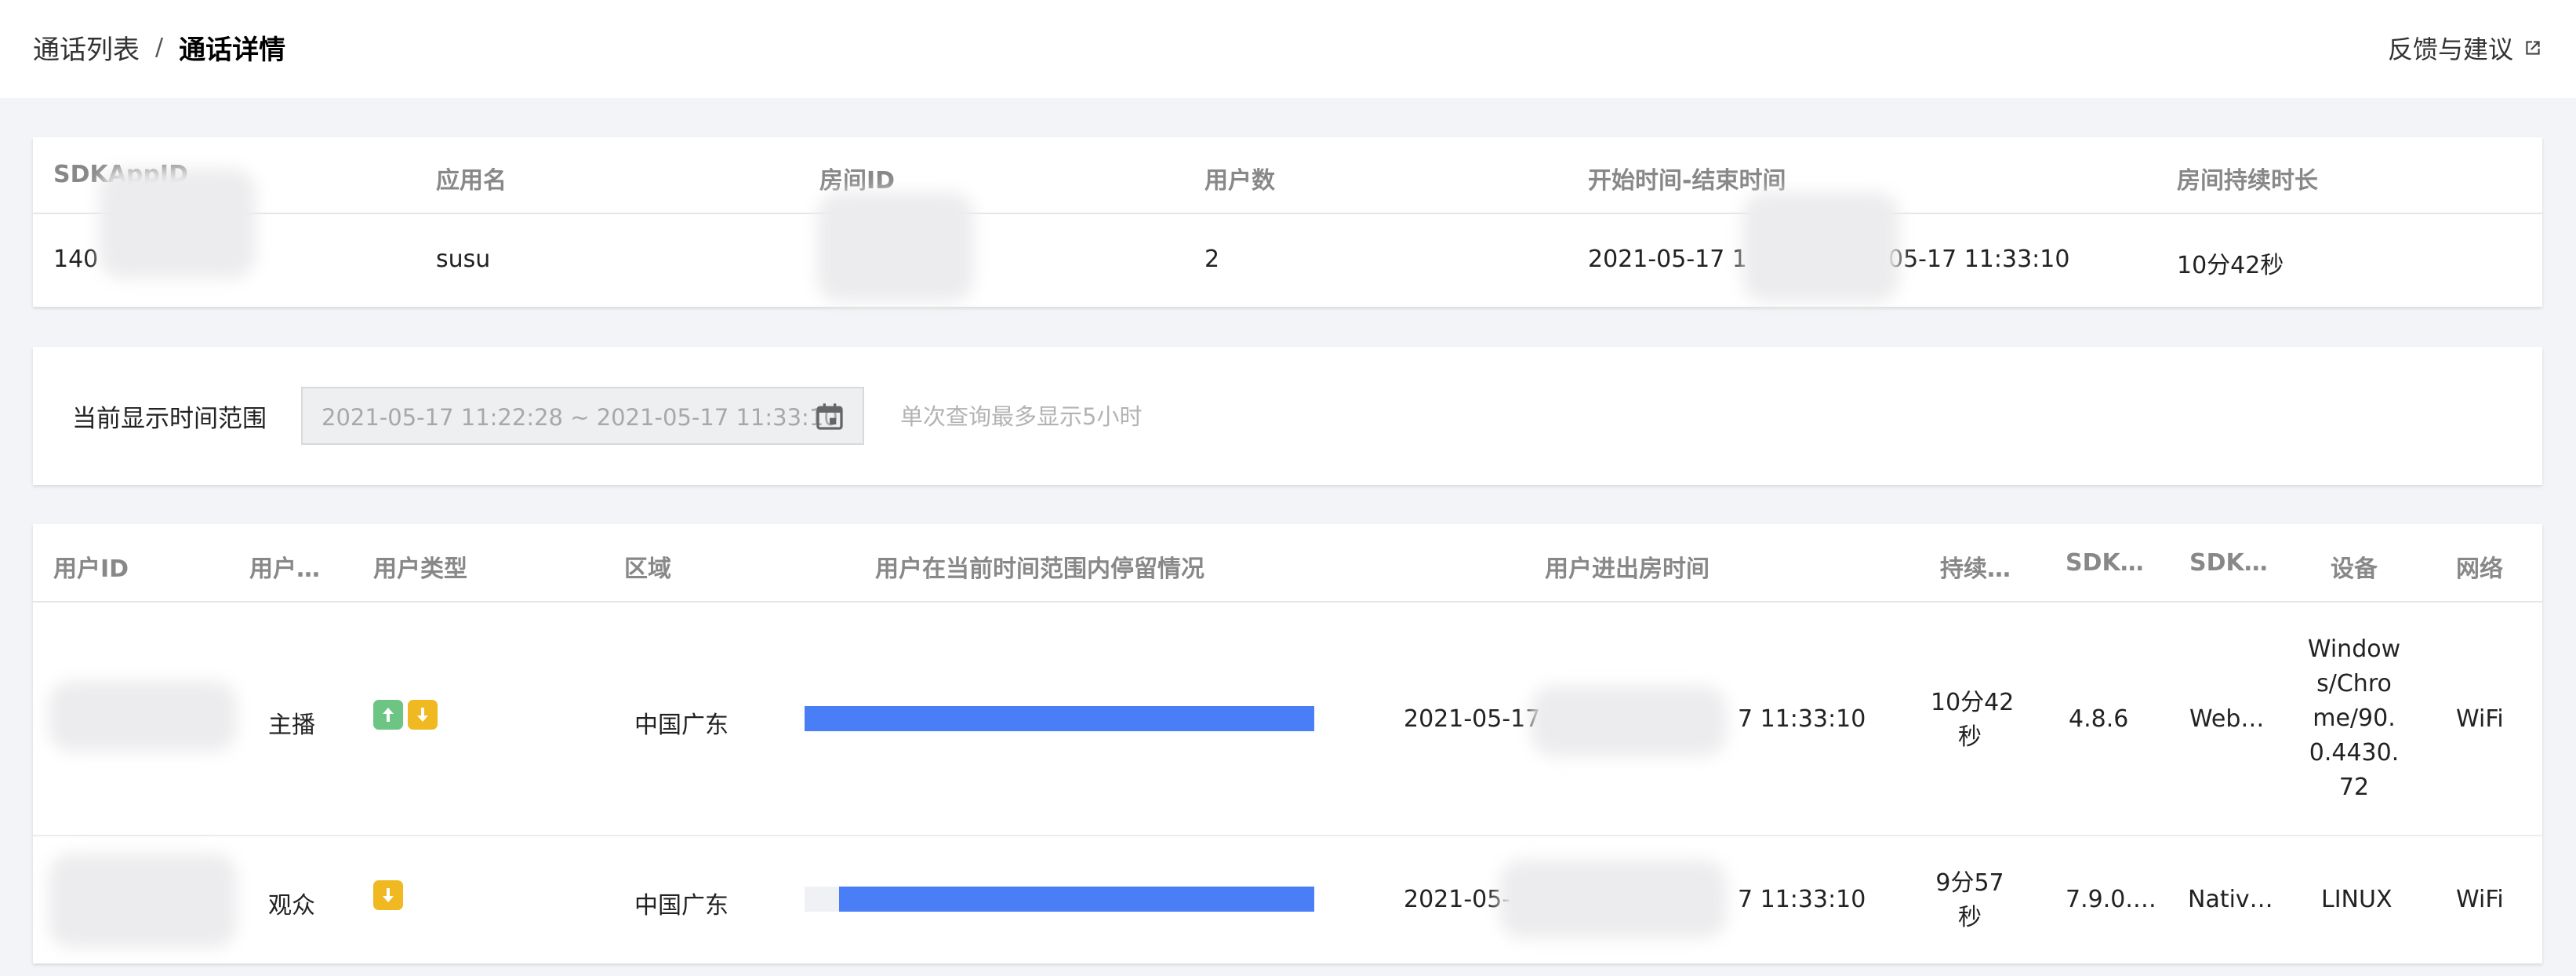 The width and height of the screenshot is (2576, 976). What do you see at coordinates (463, 259) in the screenshot?
I see `app-name-value: susu` at bounding box center [463, 259].